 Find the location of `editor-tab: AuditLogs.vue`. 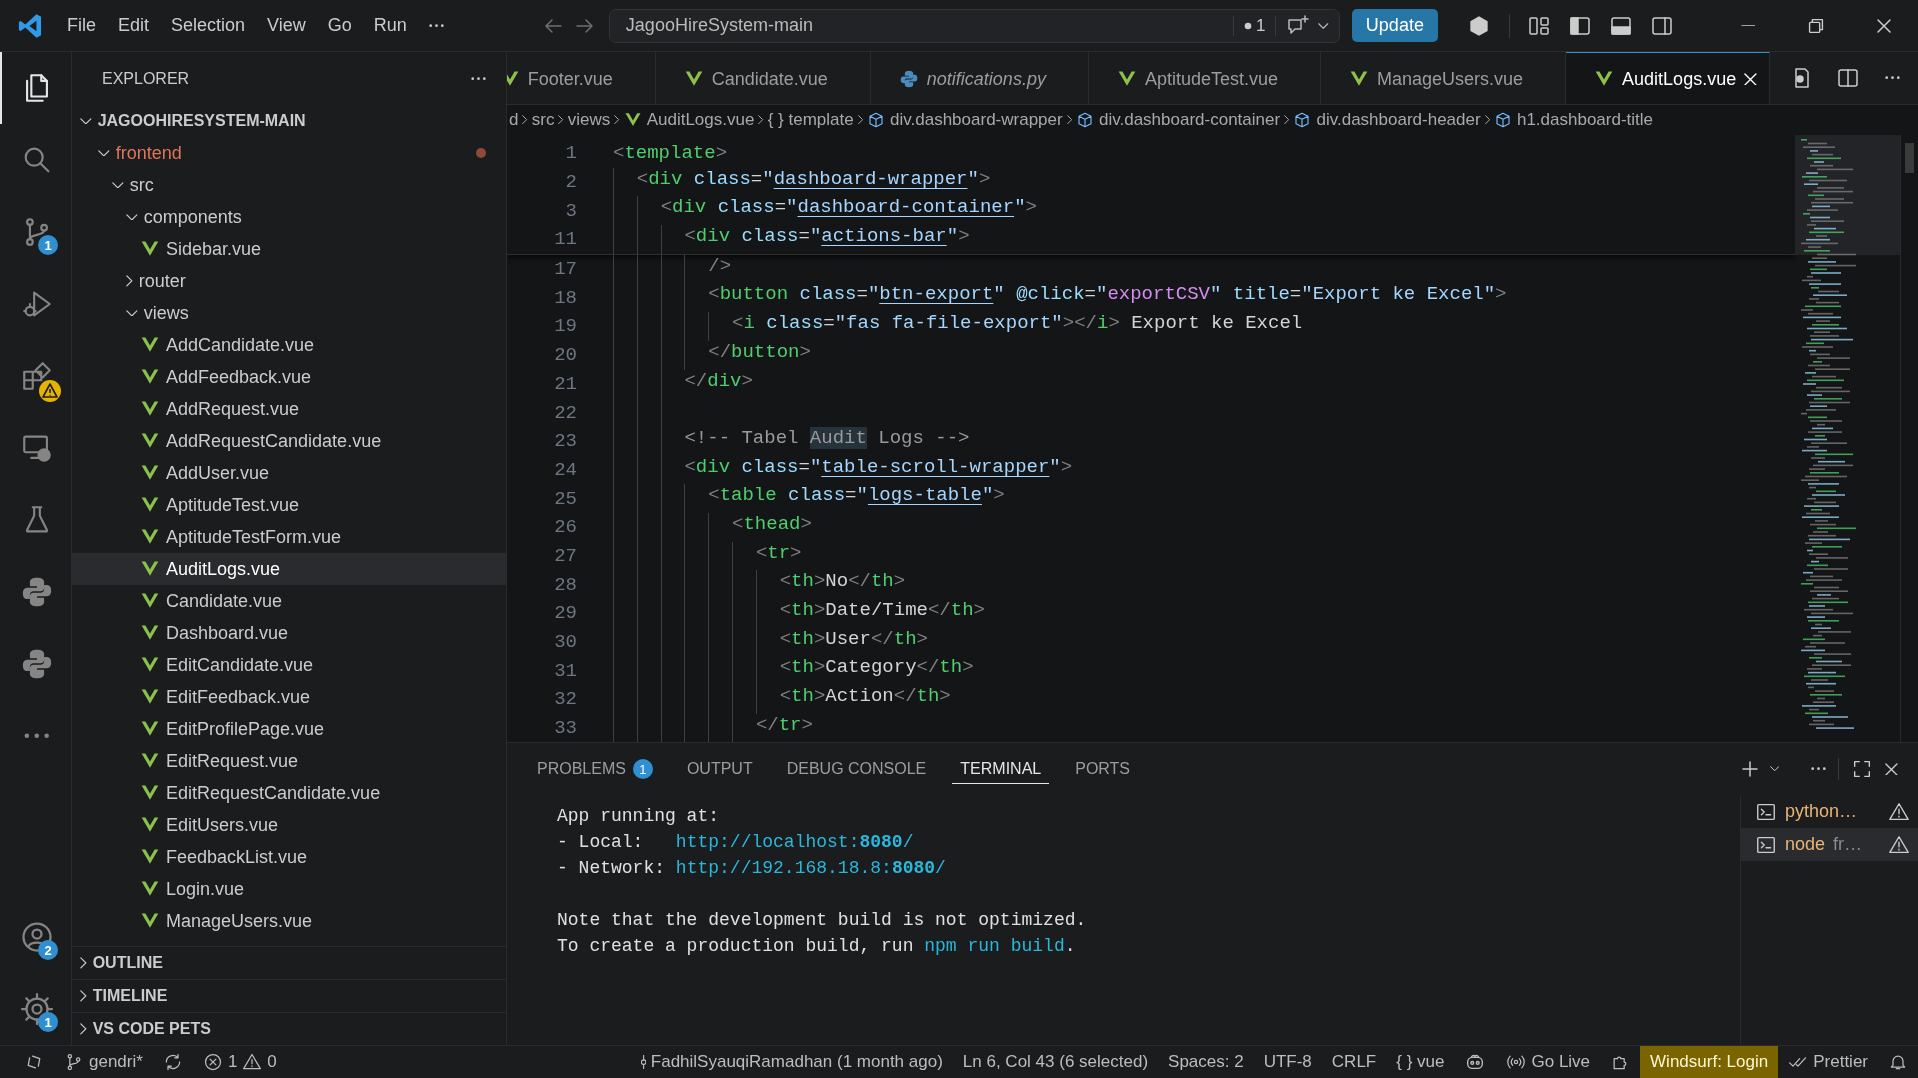

editor-tab: AuditLogs.vue is located at coordinates (1668, 78).